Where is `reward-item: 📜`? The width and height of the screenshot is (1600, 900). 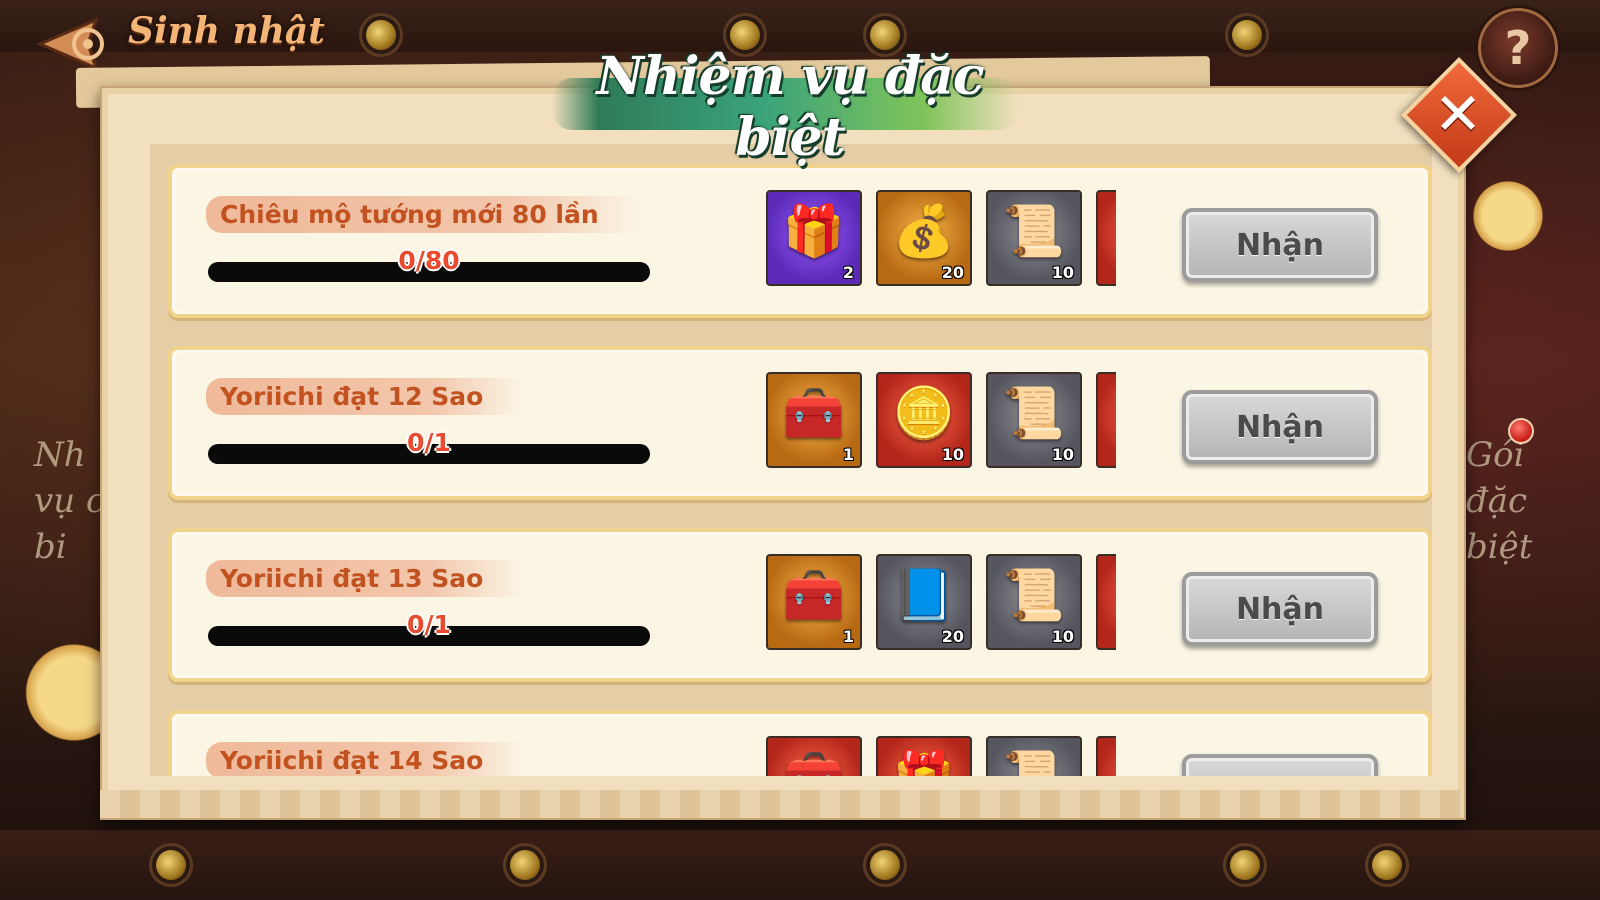 reward-item: 📜 is located at coordinates (1034, 756).